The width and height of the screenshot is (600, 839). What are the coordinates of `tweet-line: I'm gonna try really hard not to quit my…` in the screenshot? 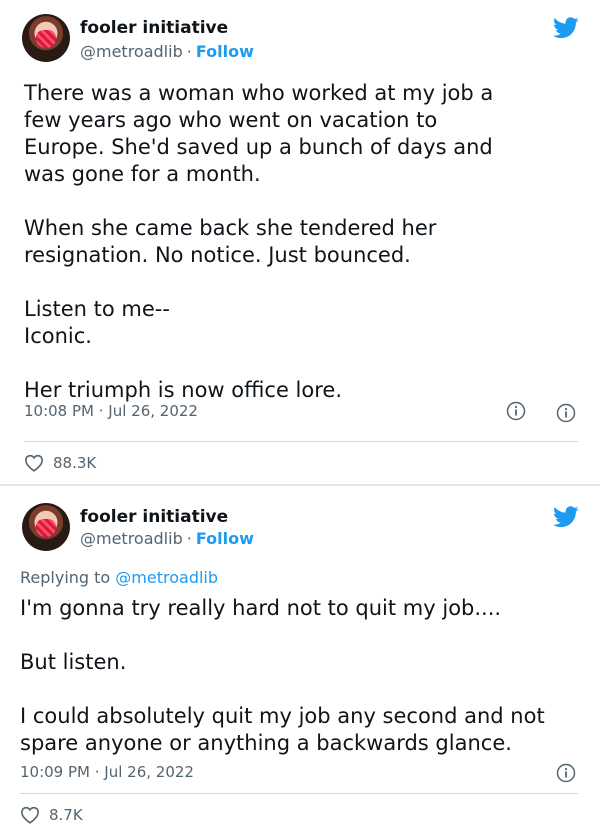 It's located at (261, 608).